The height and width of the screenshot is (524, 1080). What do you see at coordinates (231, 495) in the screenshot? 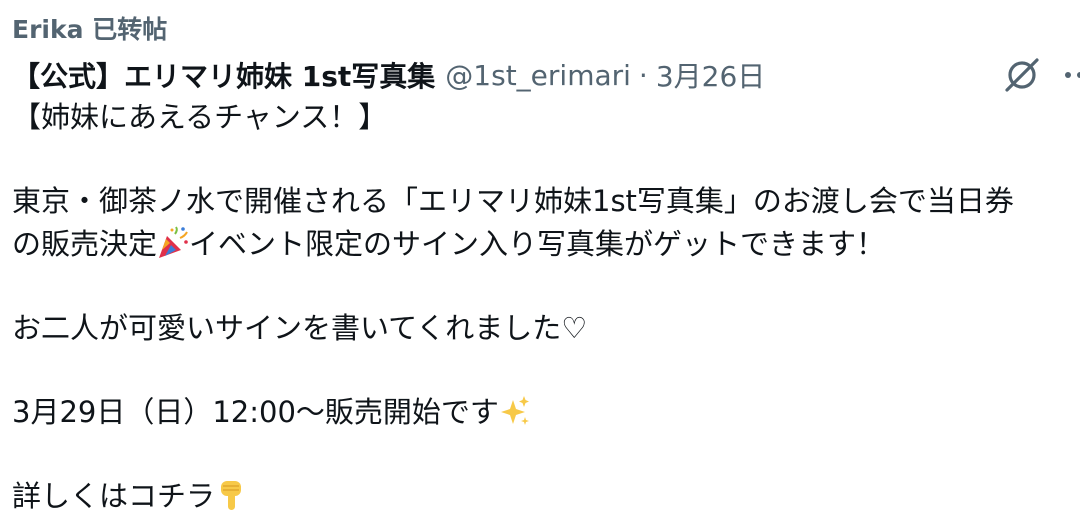
I see `backhand-index-pointing-down-icon` at bounding box center [231, 495].